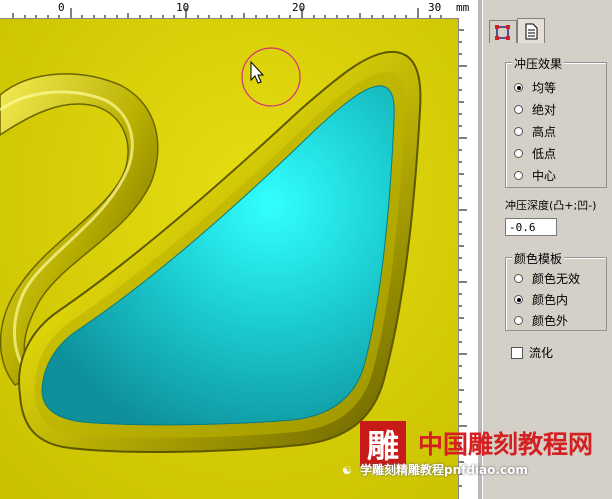 The height and width of the screenshot is (499, 612). Describe the element at coordinates (551, 205) in the screenshot. I see `depth-label: 冲压深度(凸+;凹-)` at that location.